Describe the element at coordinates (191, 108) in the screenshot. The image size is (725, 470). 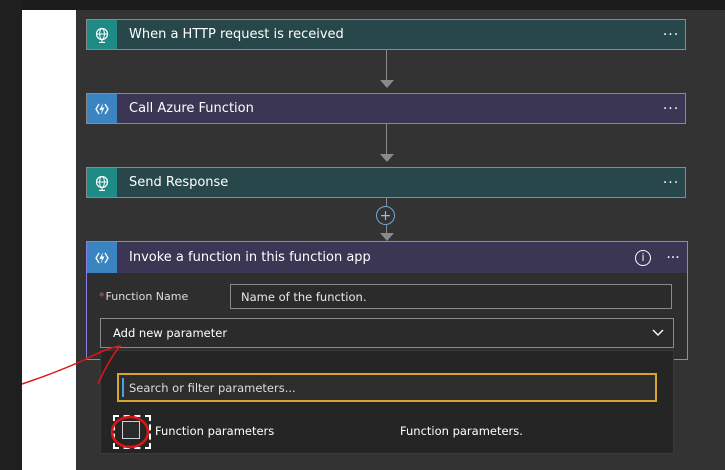
I see `step-title: Call Azure Function` at that location.